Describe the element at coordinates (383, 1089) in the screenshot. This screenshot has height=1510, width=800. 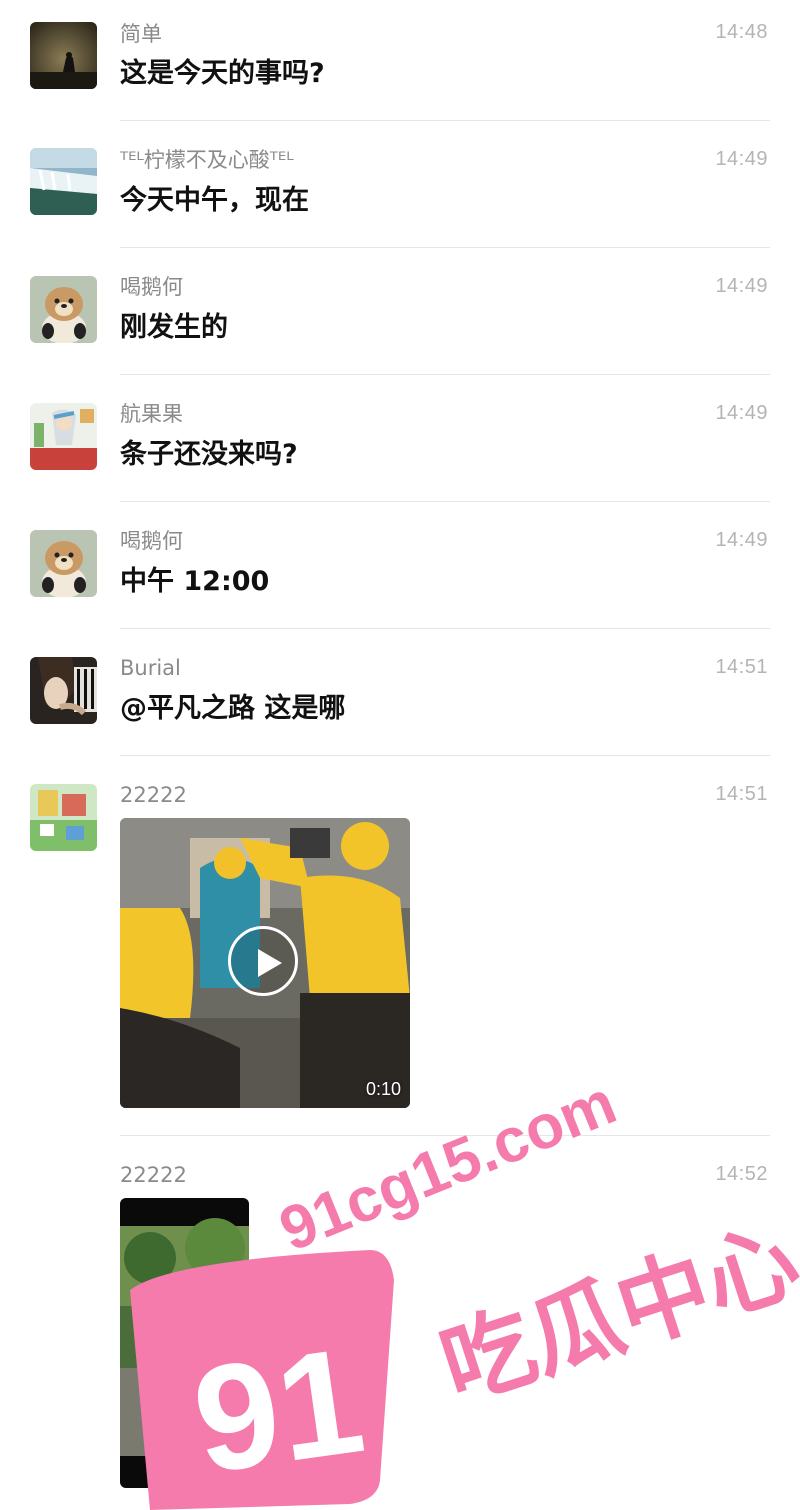
I see `video-duration: 0:10` at that location.